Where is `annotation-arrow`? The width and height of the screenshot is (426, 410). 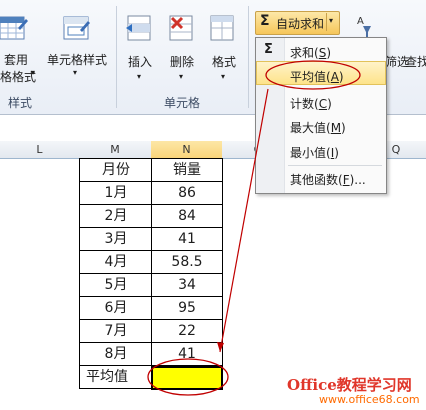
annotation-arrow is located at coordinates (244, 220).